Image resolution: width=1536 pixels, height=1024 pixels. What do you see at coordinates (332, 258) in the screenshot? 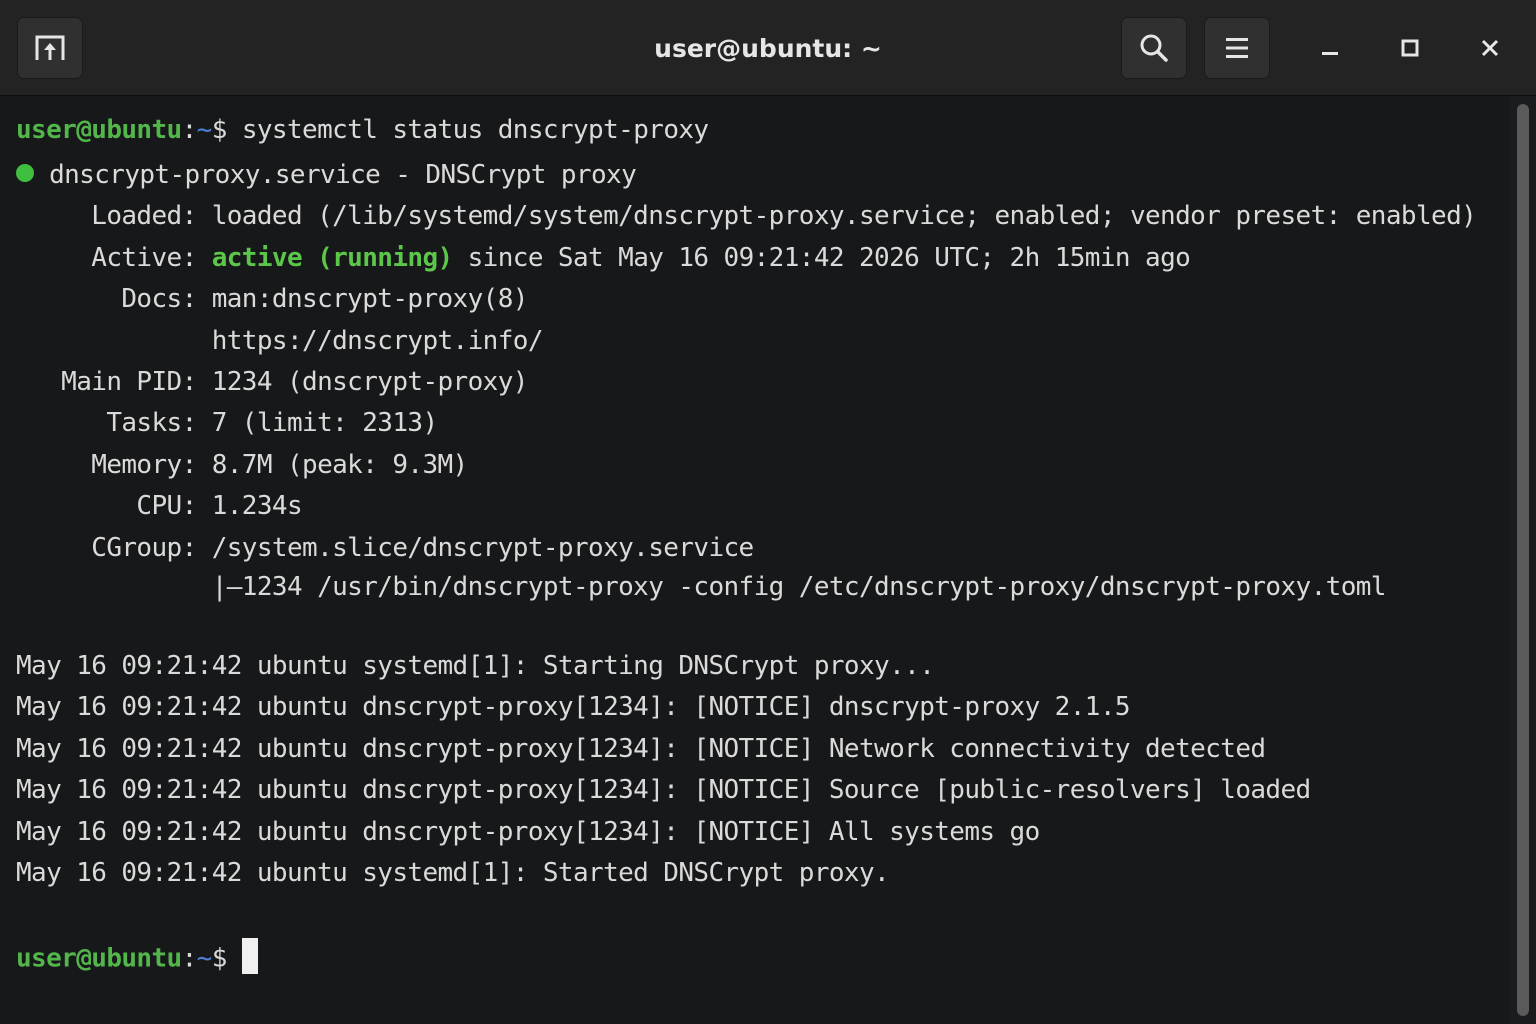
I see `active-state: active (running)` at bounding box center [332, 258].